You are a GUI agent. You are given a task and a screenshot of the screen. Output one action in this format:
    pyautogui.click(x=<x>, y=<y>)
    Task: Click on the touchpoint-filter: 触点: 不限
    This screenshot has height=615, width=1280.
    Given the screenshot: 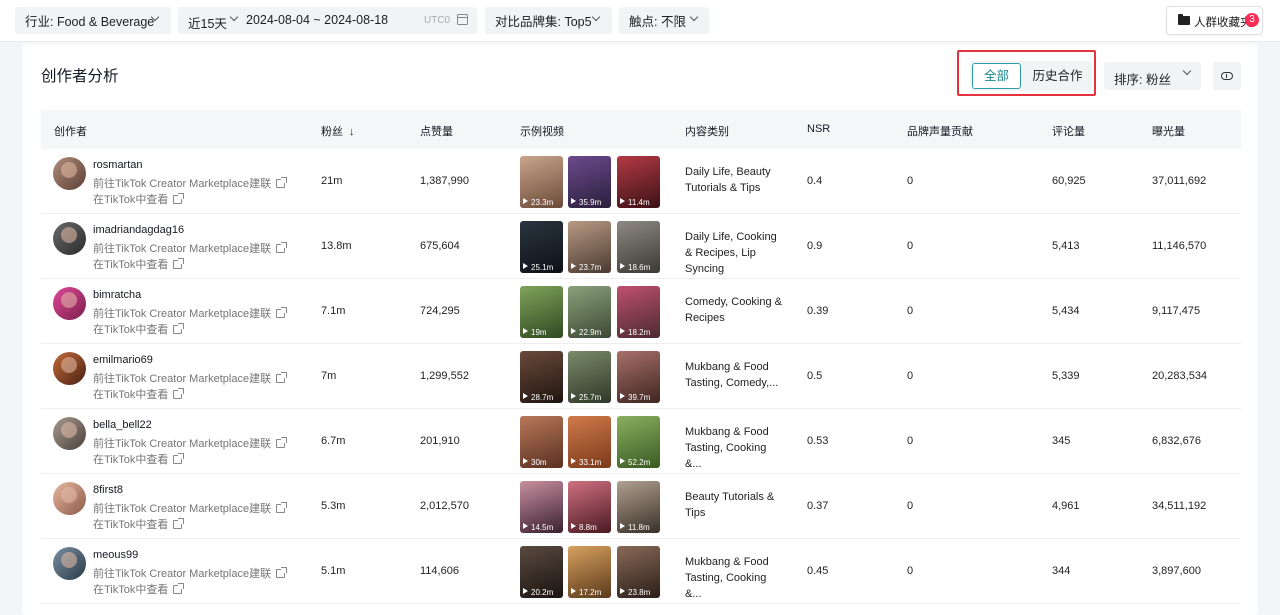 What is the action you would take?
    pyautogui.click(x=664, y=20)
    